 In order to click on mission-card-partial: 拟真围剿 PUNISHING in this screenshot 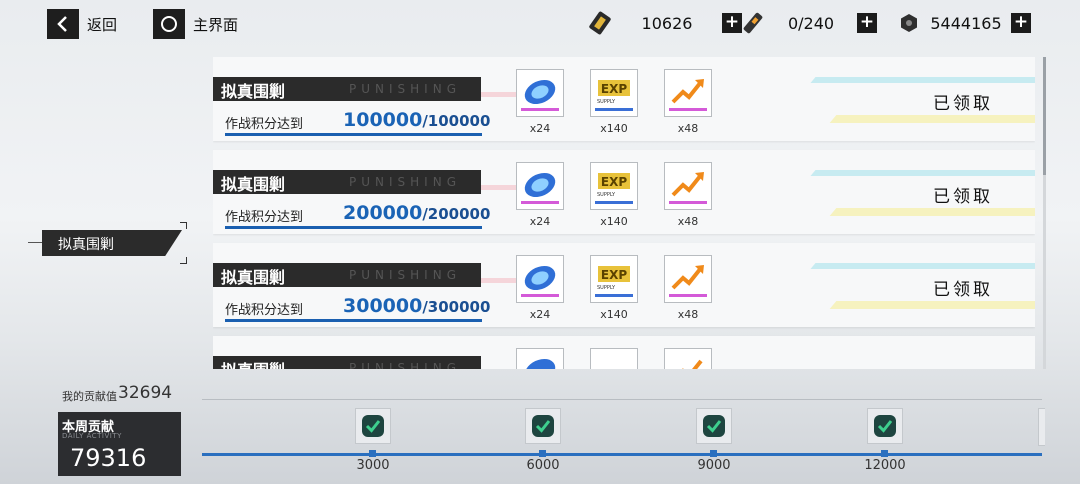, I will do `click(624, 352)`.